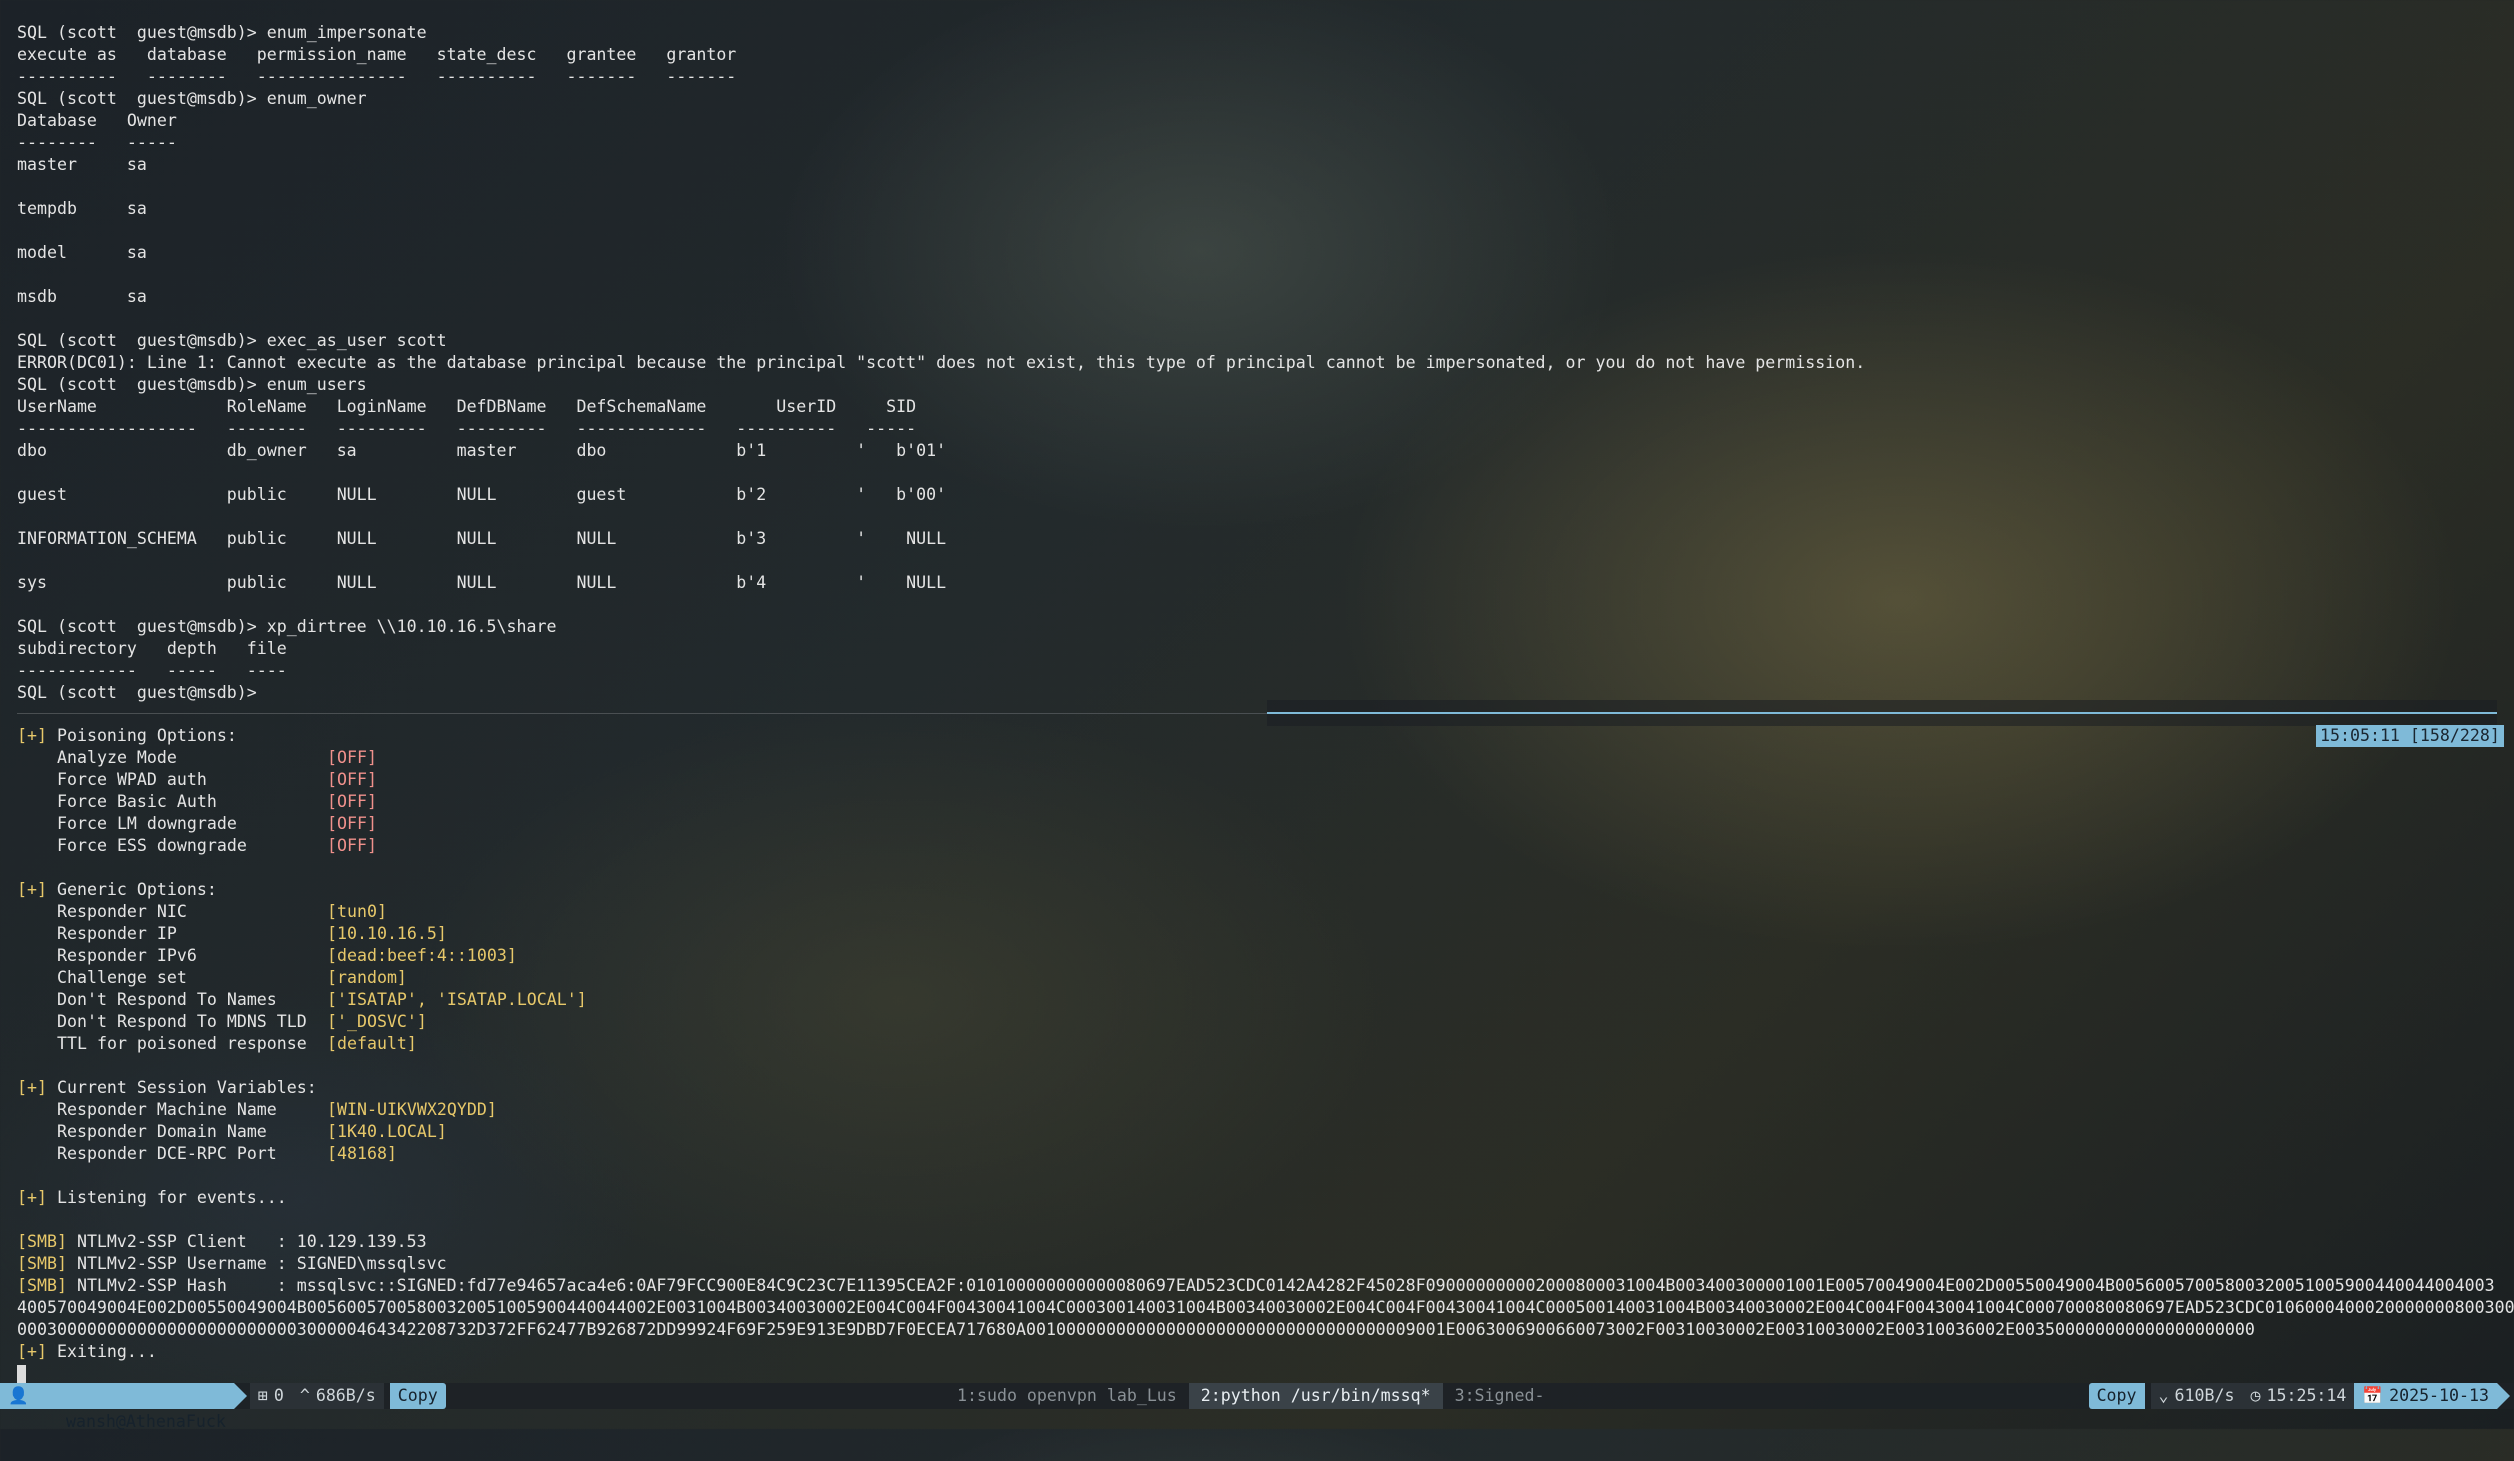 Image resolution: width=2514 pixels, height=1461 pixels. I want to click on option-label: Don't Respond To Names, so click(167, 999).